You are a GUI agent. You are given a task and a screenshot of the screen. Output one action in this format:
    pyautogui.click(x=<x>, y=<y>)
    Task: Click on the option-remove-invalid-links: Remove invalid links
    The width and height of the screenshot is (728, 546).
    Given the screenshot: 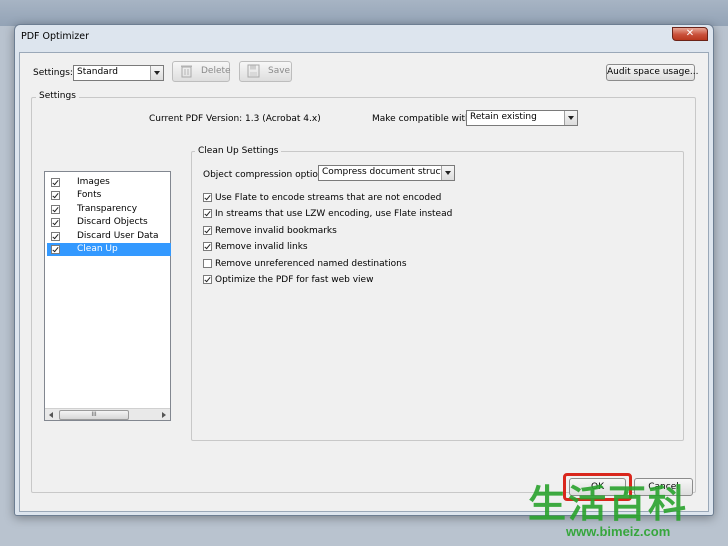 What is the action you would take?
    pyautogui.click(x=255, y=247)
    